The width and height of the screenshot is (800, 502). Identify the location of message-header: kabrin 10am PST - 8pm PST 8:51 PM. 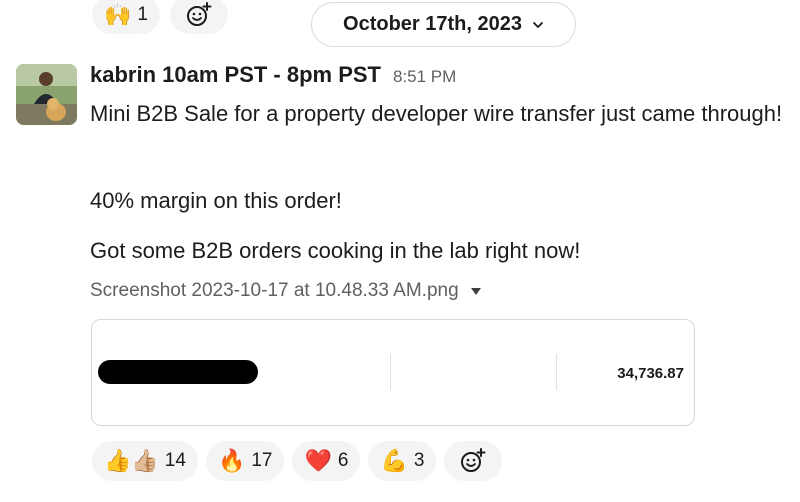
(273, 75).